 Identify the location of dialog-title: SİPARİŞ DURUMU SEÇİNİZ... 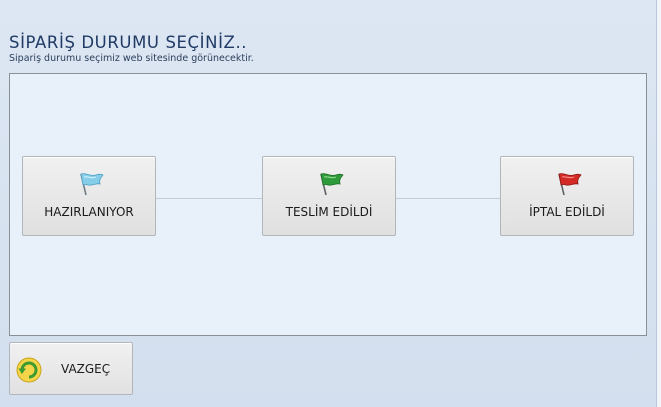
(128, 42).